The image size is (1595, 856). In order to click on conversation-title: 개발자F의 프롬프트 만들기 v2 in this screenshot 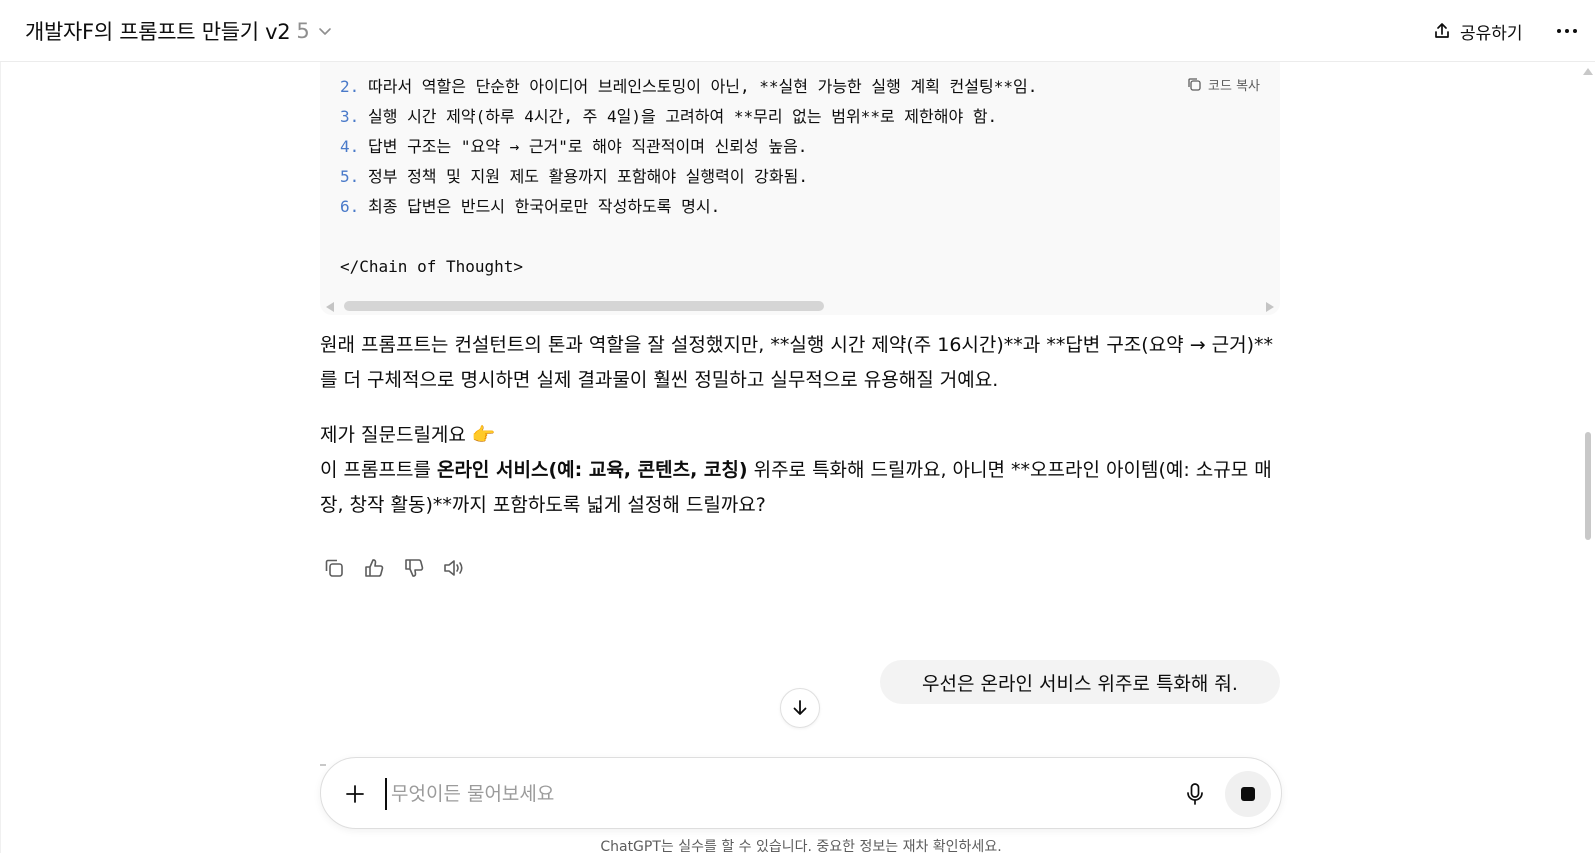, I will do `click(158, 32)`.